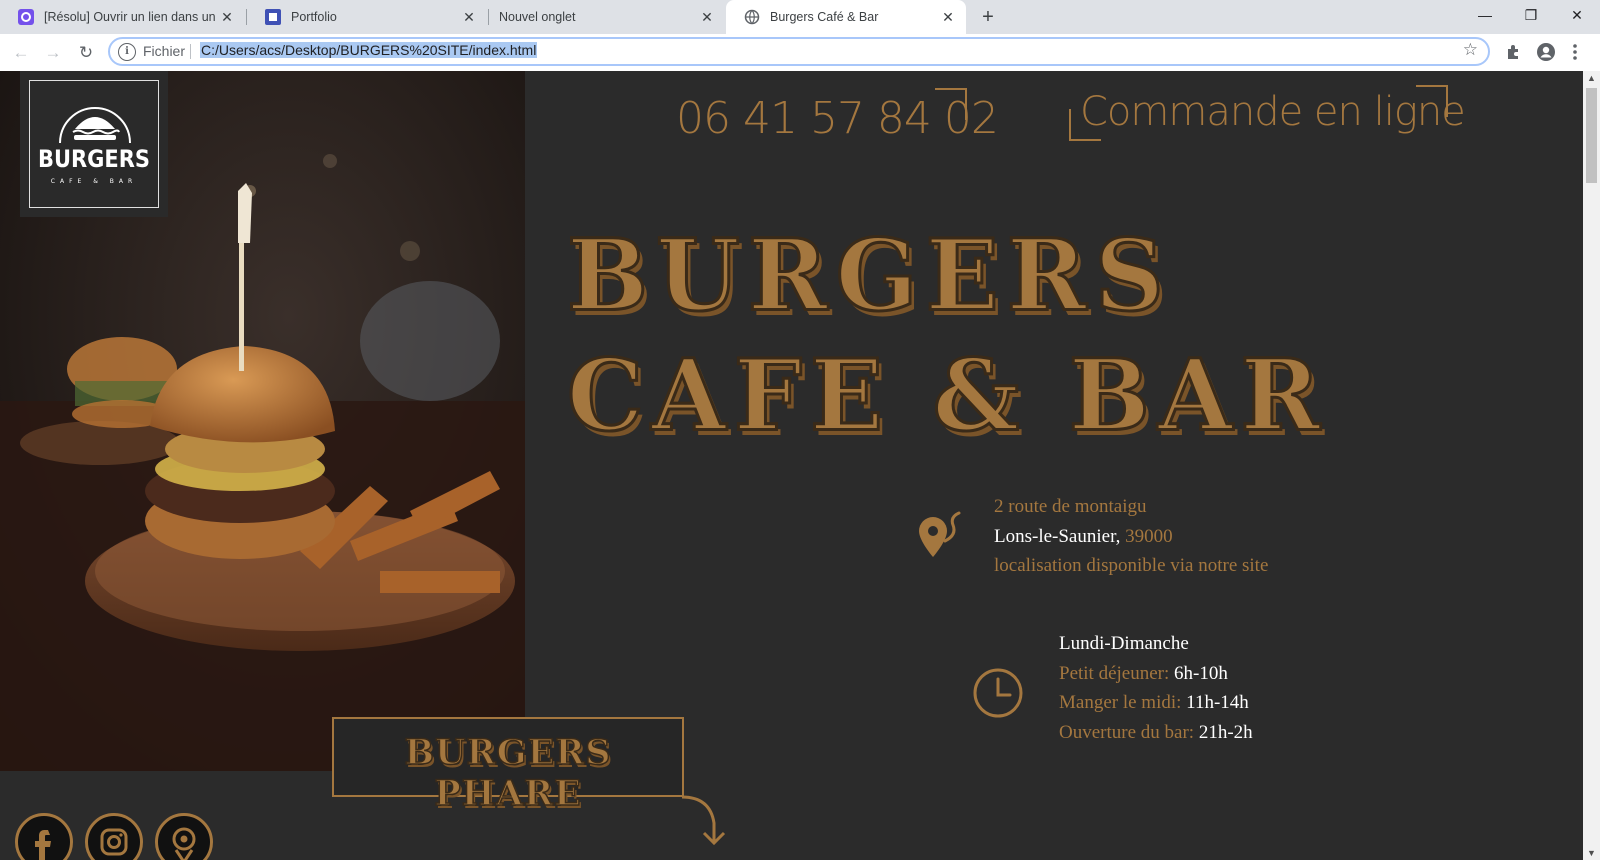  I want to click on scroll-down-arrow-icon: ▼, so click(1591, 853).